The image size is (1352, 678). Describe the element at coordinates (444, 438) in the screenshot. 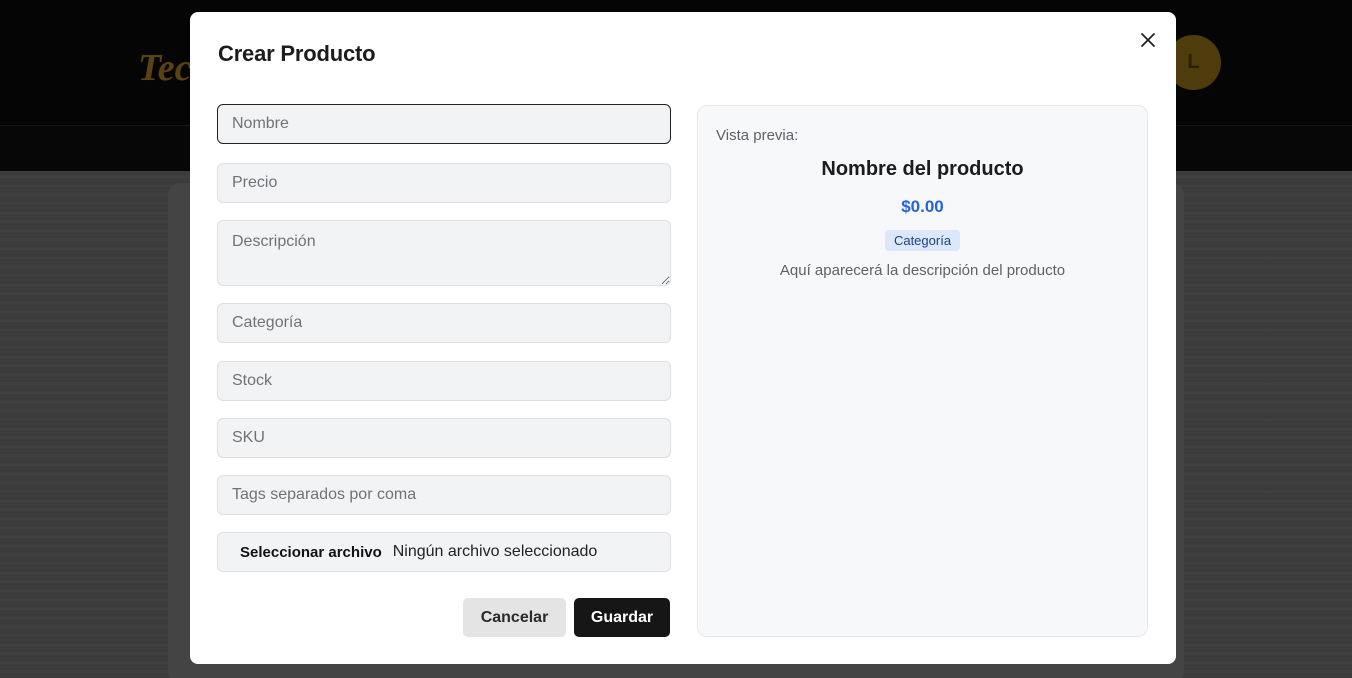

I see `sku-input` at that location.